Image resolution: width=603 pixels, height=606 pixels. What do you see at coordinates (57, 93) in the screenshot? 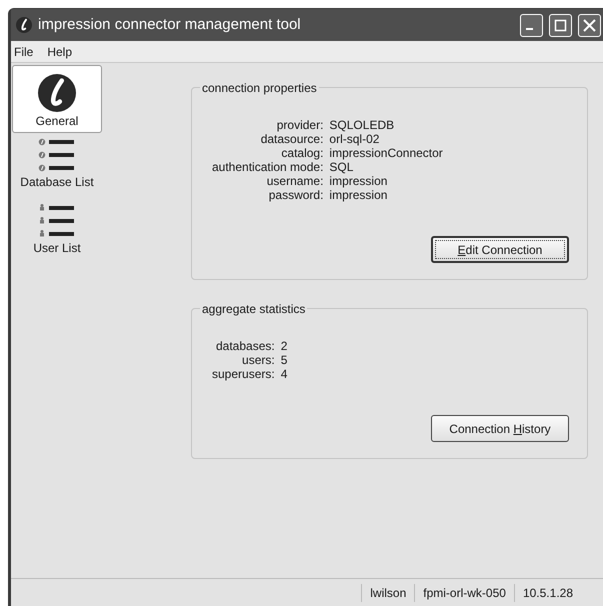
I see `logo-icon` at bounding box center [57, 93].